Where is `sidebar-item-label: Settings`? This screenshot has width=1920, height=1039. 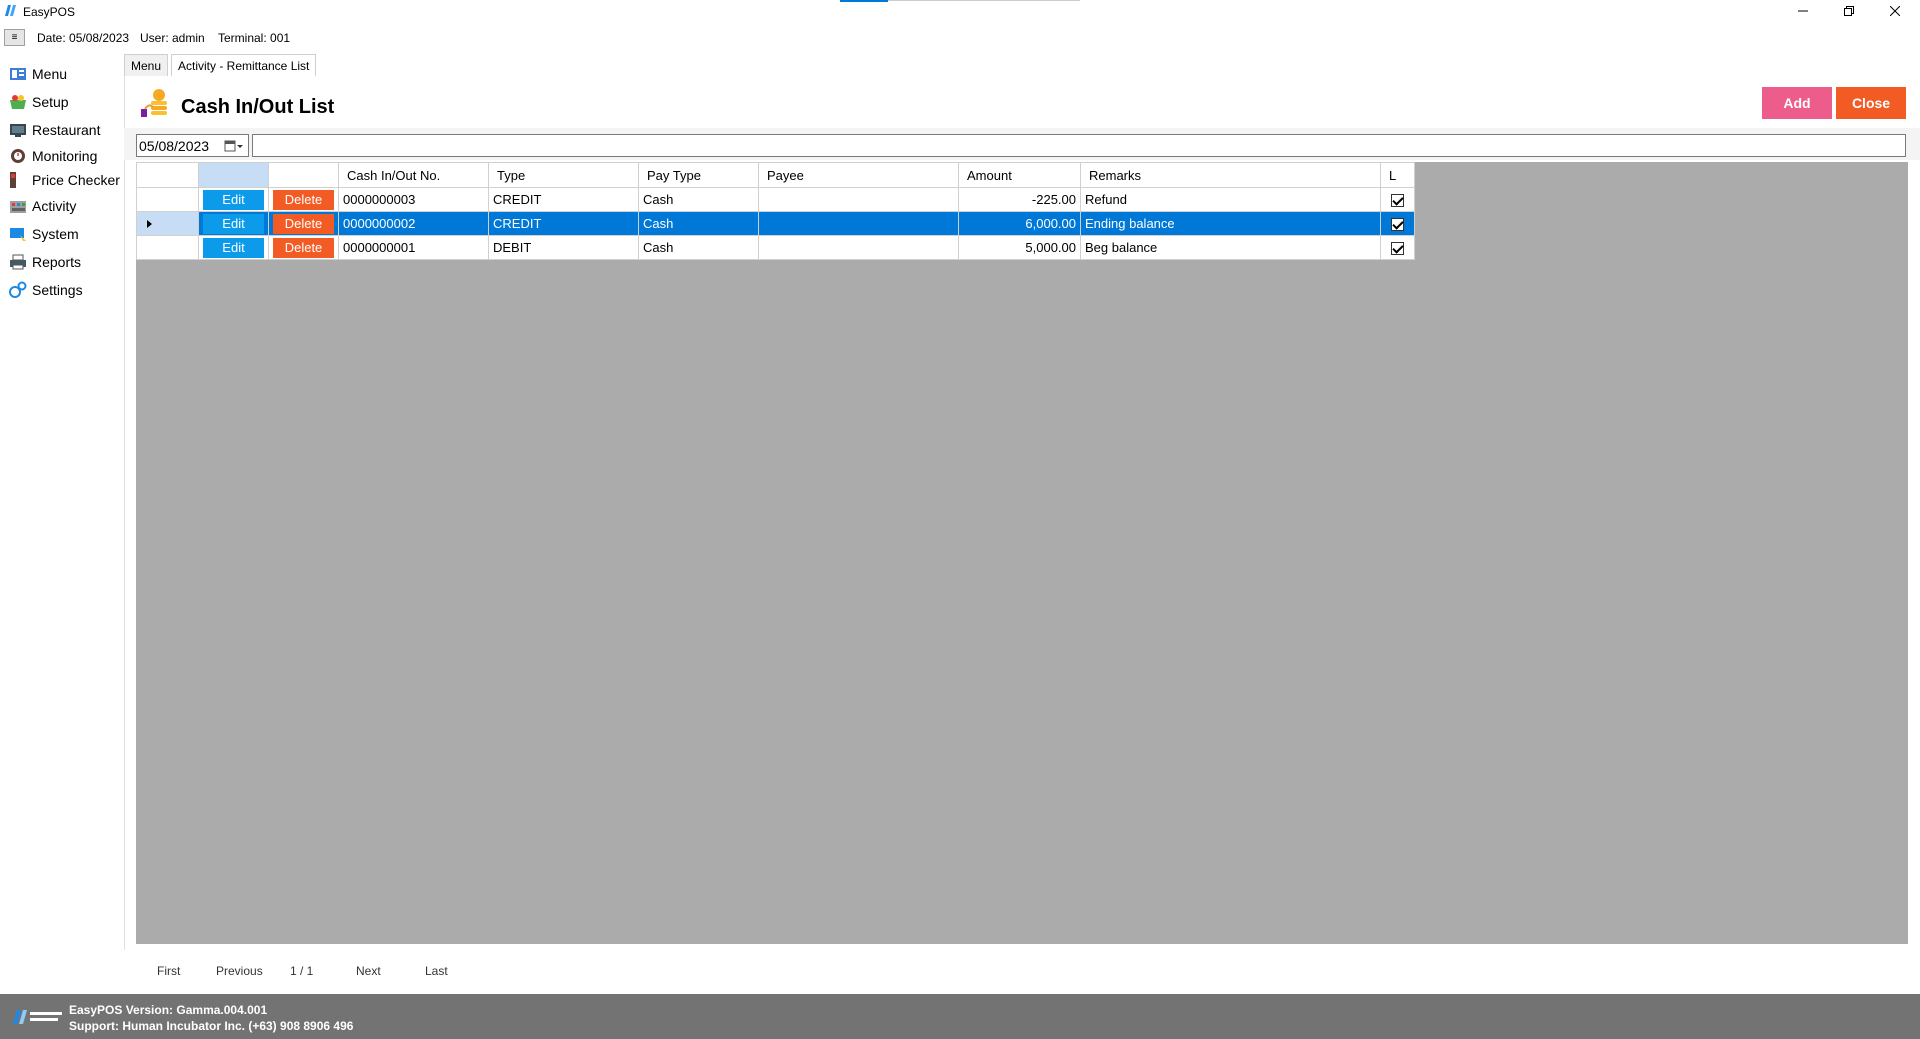
sidebar-item-label: Settings is located at coordinates (57, 290).